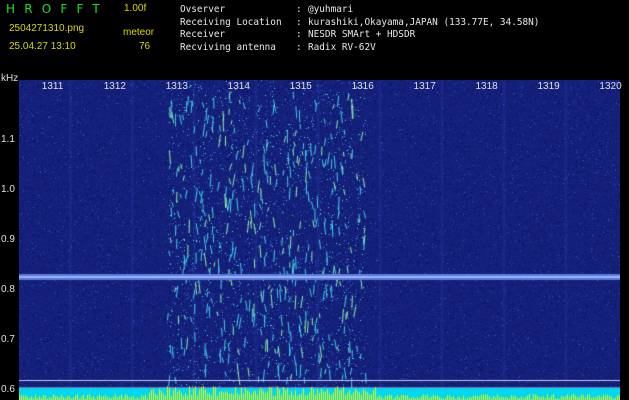 The width and height of the screenshot is (629, 400). What do you see at coordinates (176, 86) in the screenshot?
I see `x-tick-label: 1313` at bounding box center [176, 86].